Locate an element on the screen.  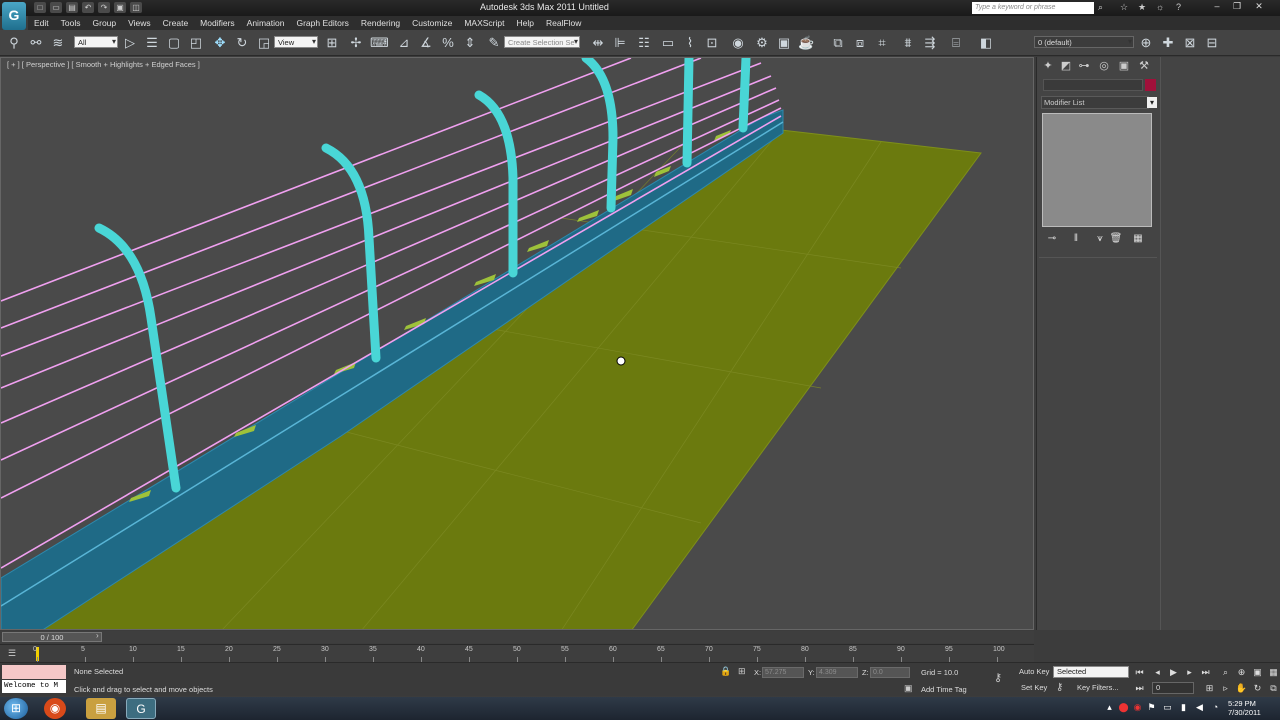
firefox-icon: ◉ is located at coordinates (55, 708).